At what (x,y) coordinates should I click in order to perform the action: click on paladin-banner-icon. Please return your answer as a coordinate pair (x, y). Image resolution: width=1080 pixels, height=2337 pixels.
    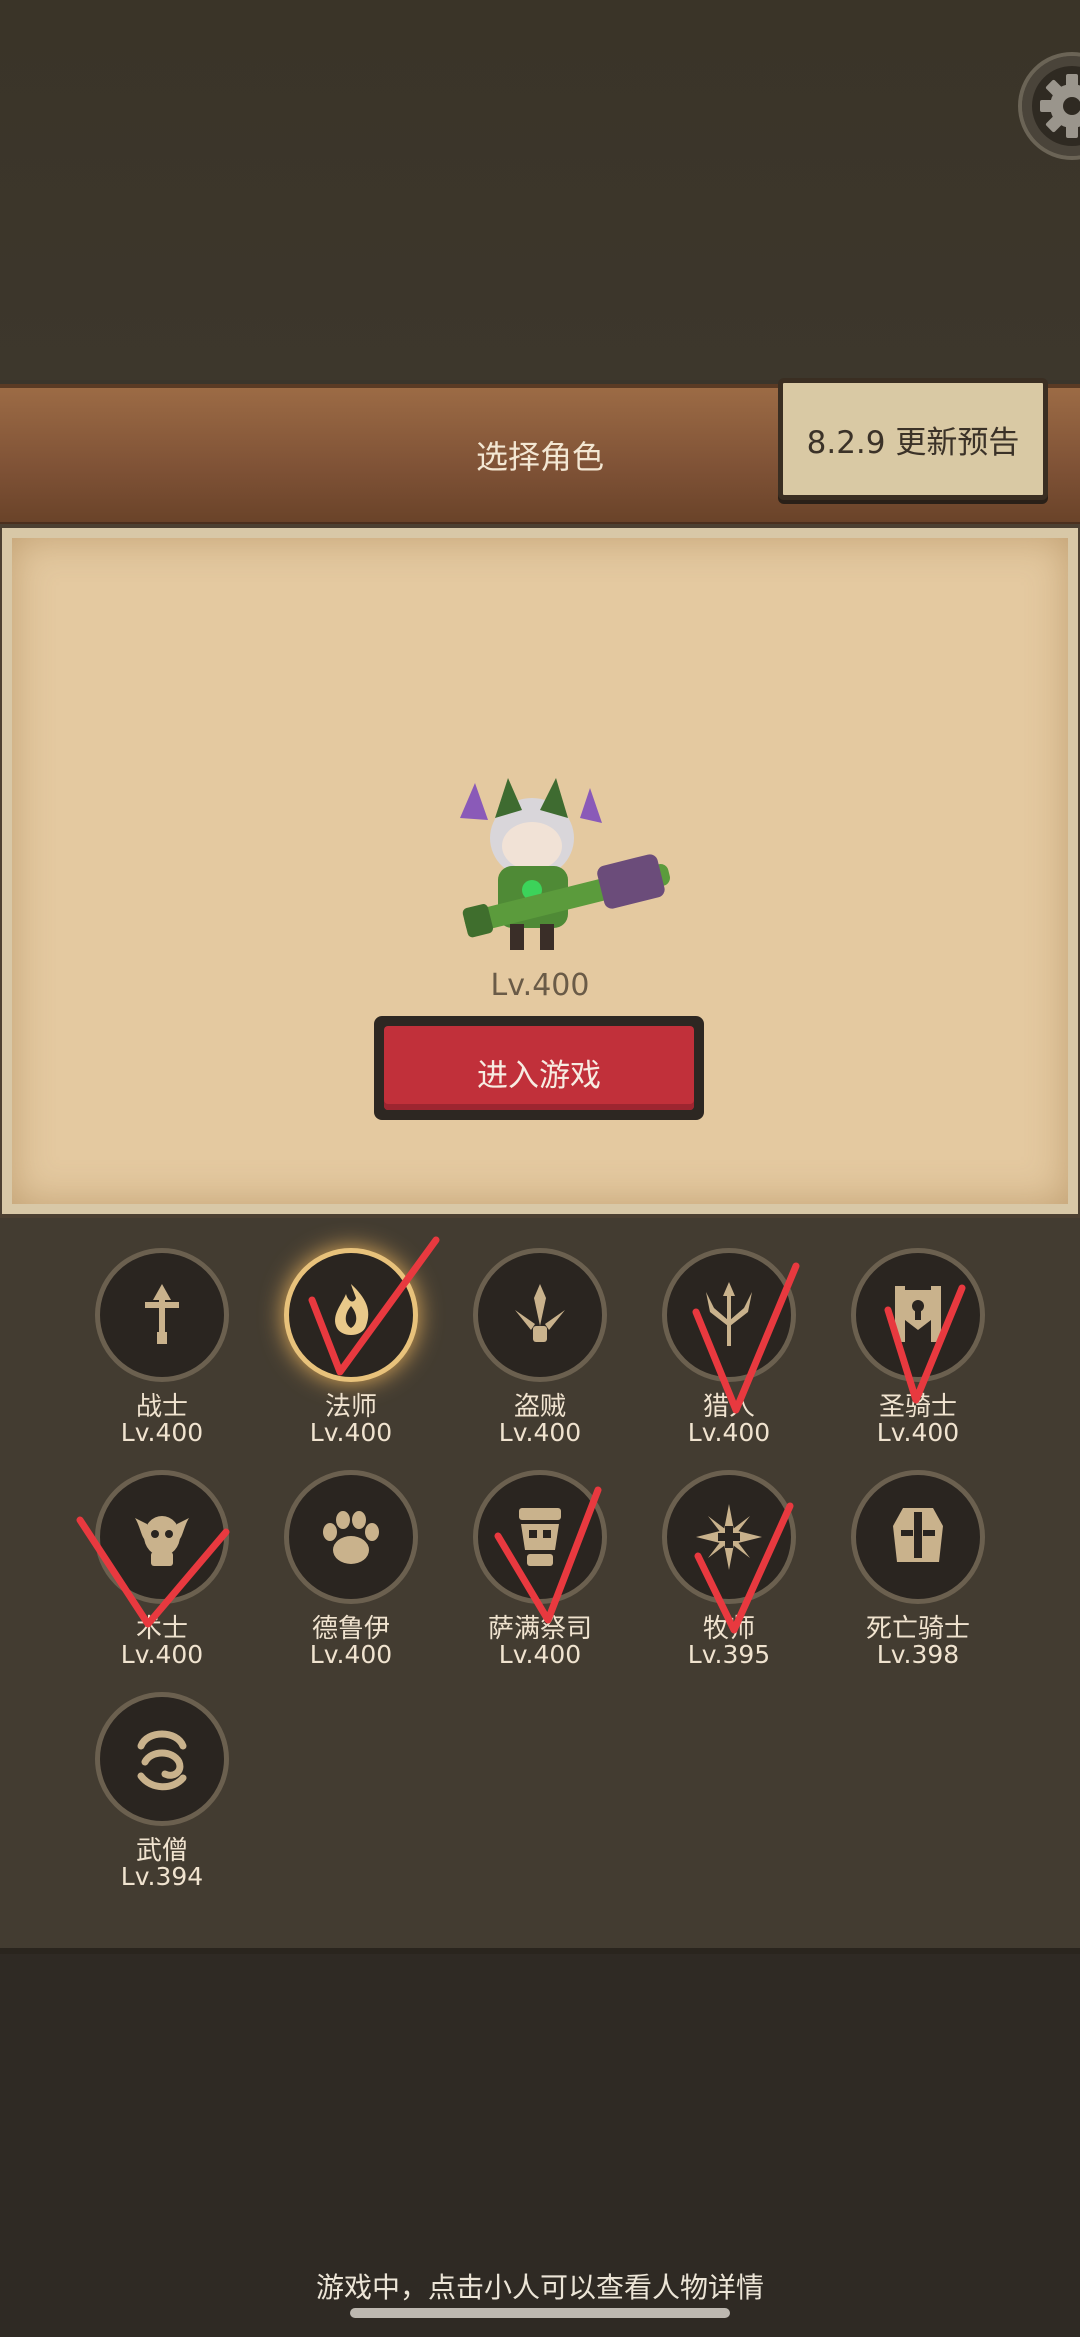
    Looking at the image, I should click on (918, 1314).